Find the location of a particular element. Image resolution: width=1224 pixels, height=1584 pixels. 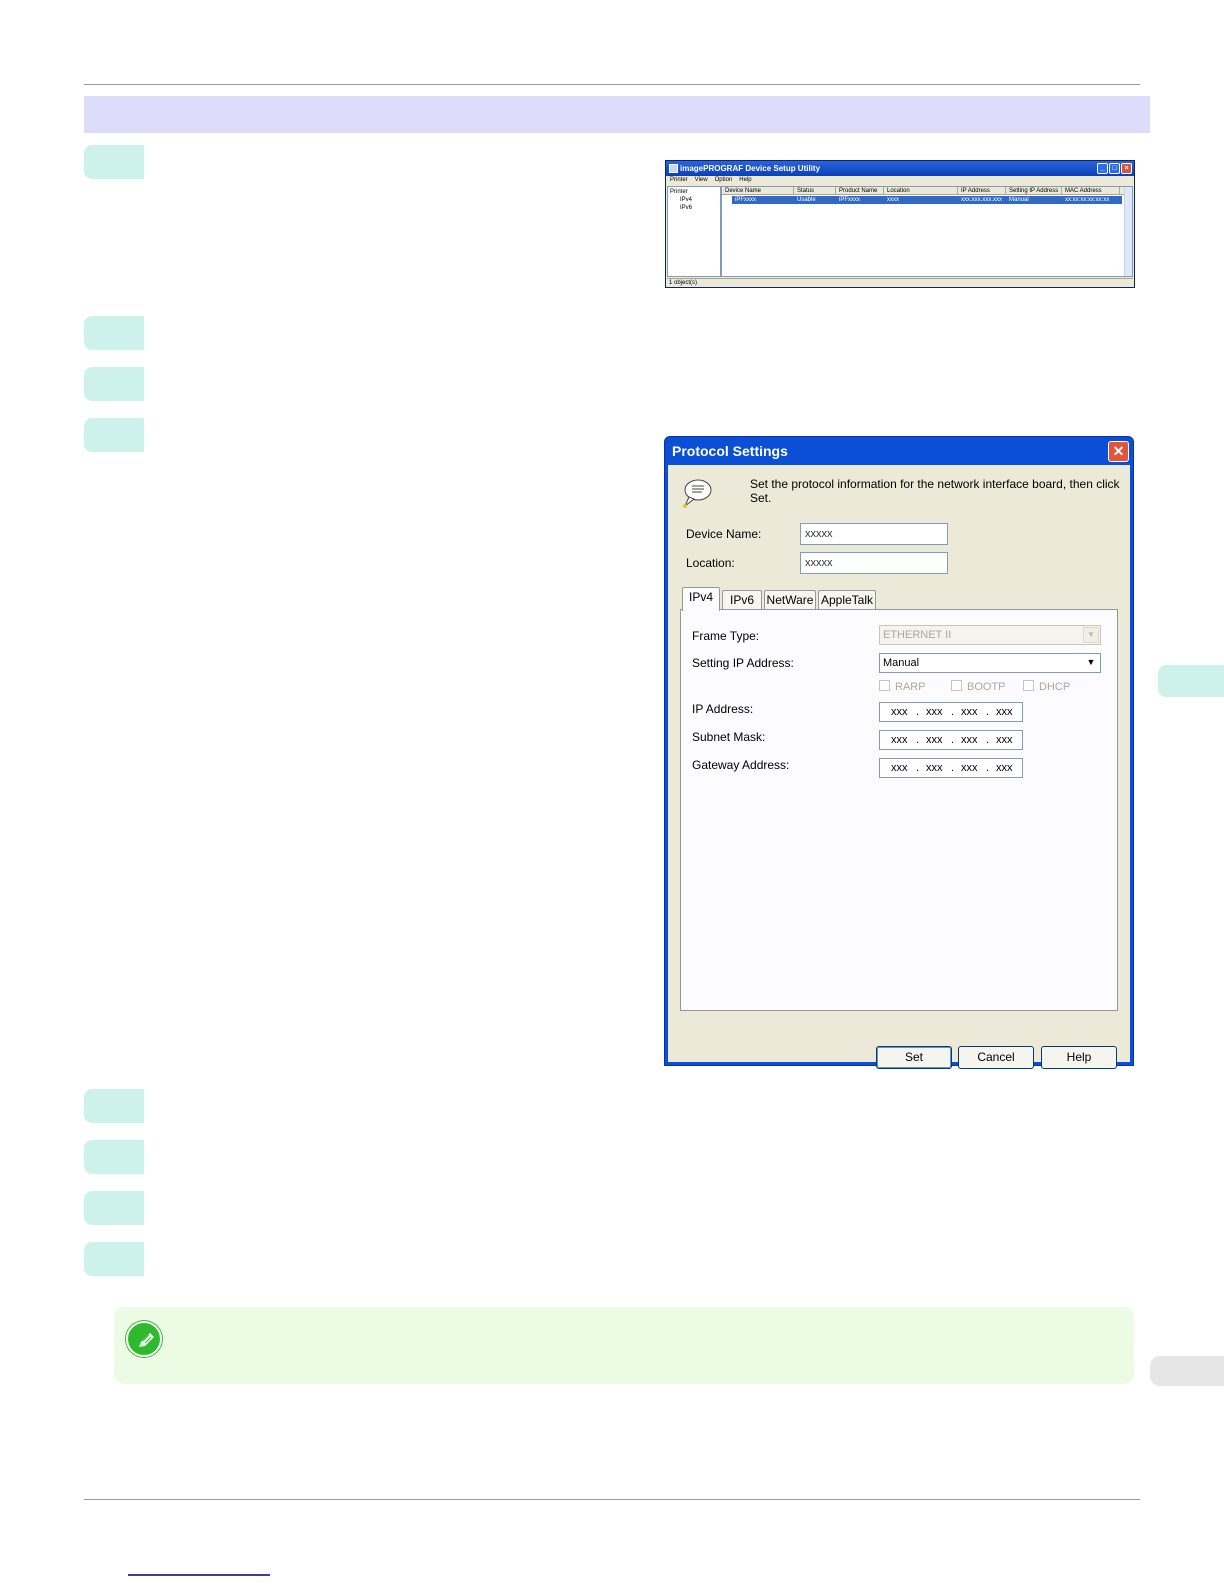

chapter-side-tab is located at coordinates (1191, 681).